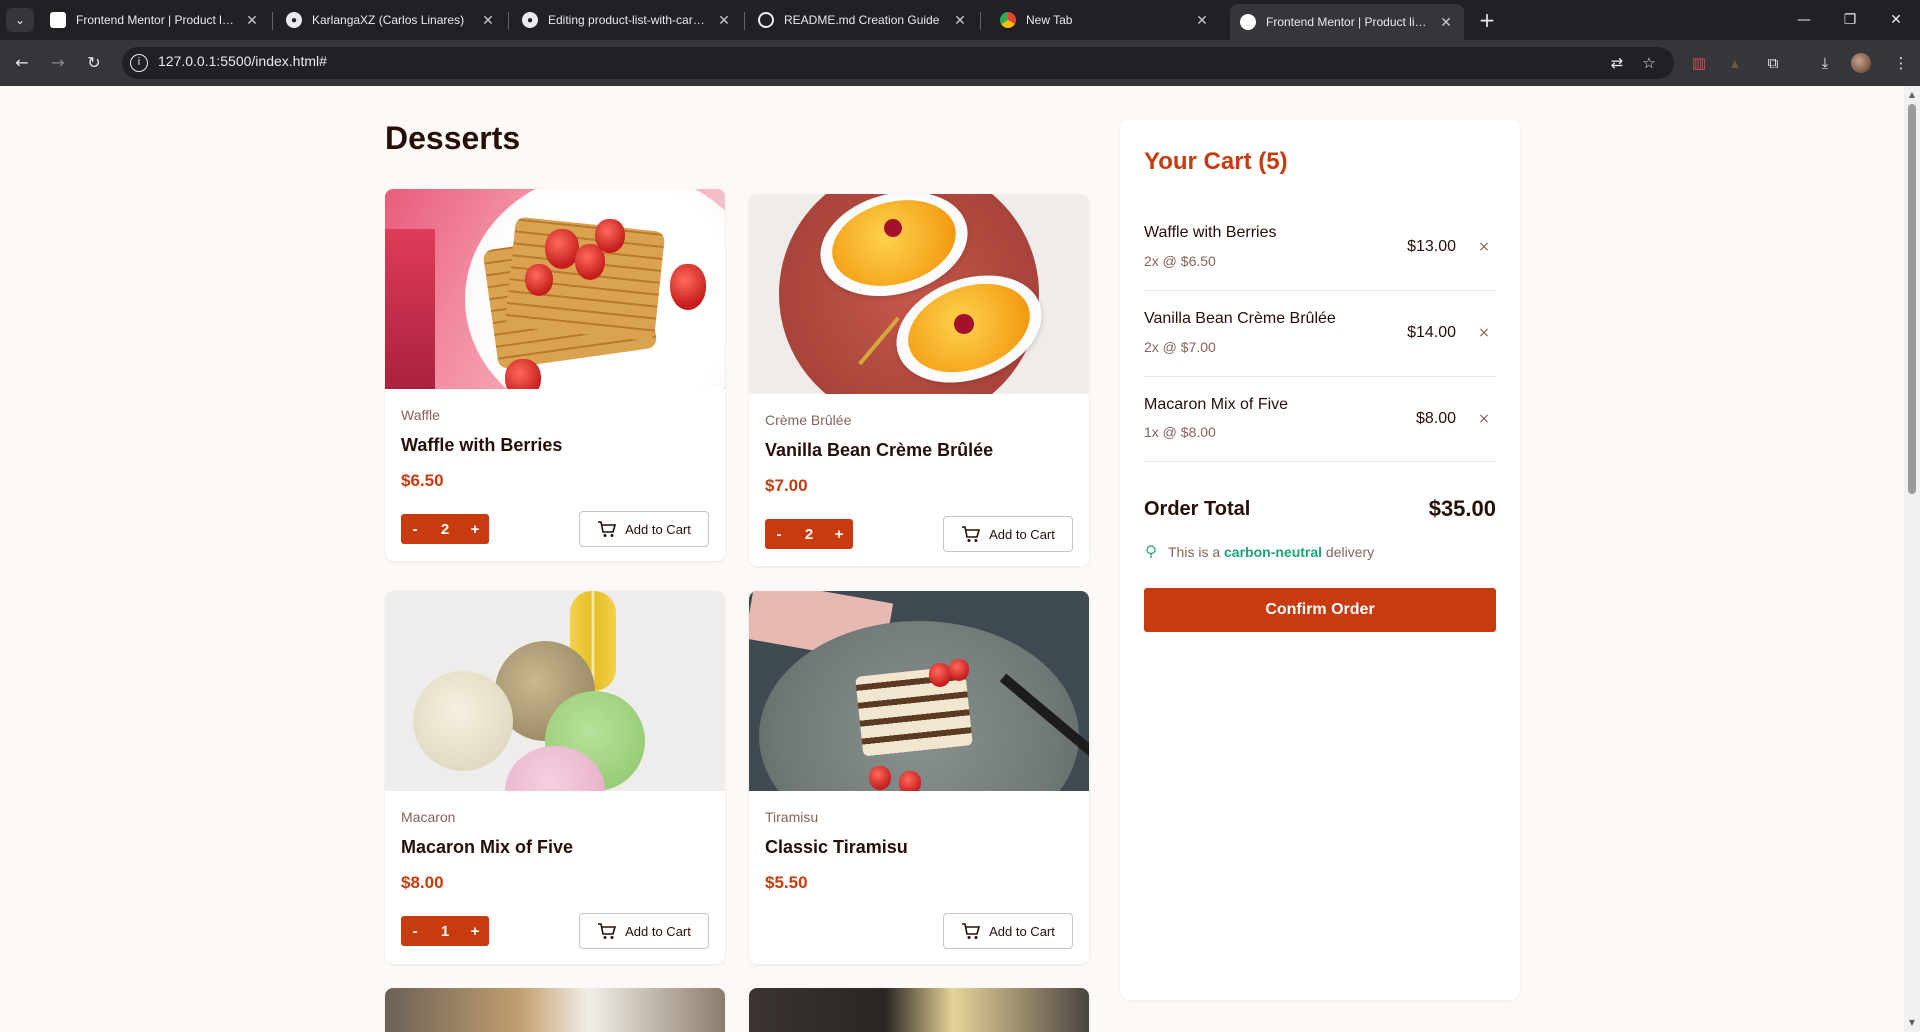  What do you see at coordinates (786, 882) in the screenshot?
I see `product-price: $5.50` at bounding box center [786, 882].